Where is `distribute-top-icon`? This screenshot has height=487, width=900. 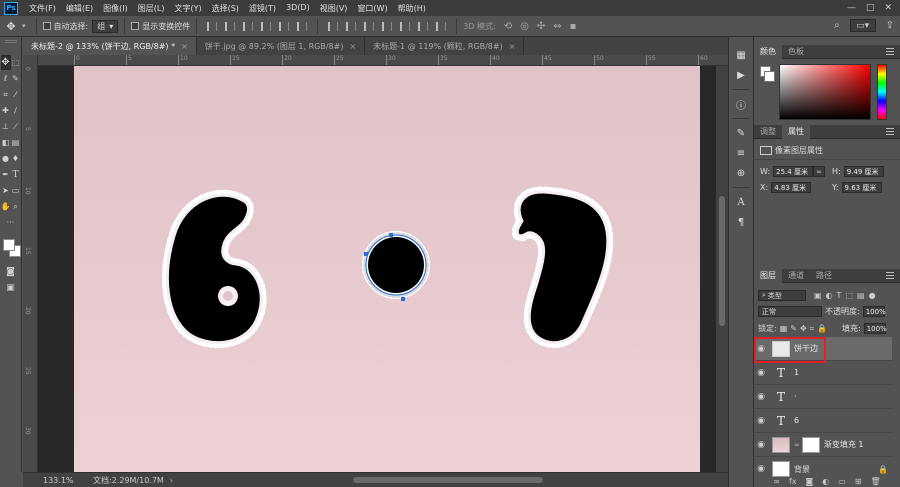 distribute-top-icon is located at coordinates (333, 26).